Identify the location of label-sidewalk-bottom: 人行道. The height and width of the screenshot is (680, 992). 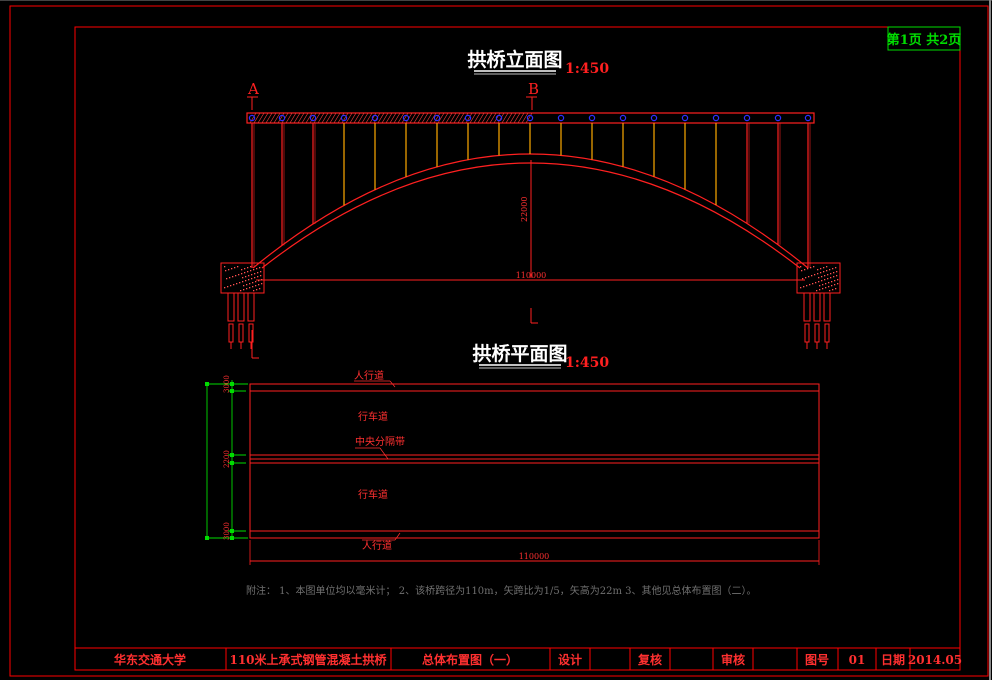
(377, 545).